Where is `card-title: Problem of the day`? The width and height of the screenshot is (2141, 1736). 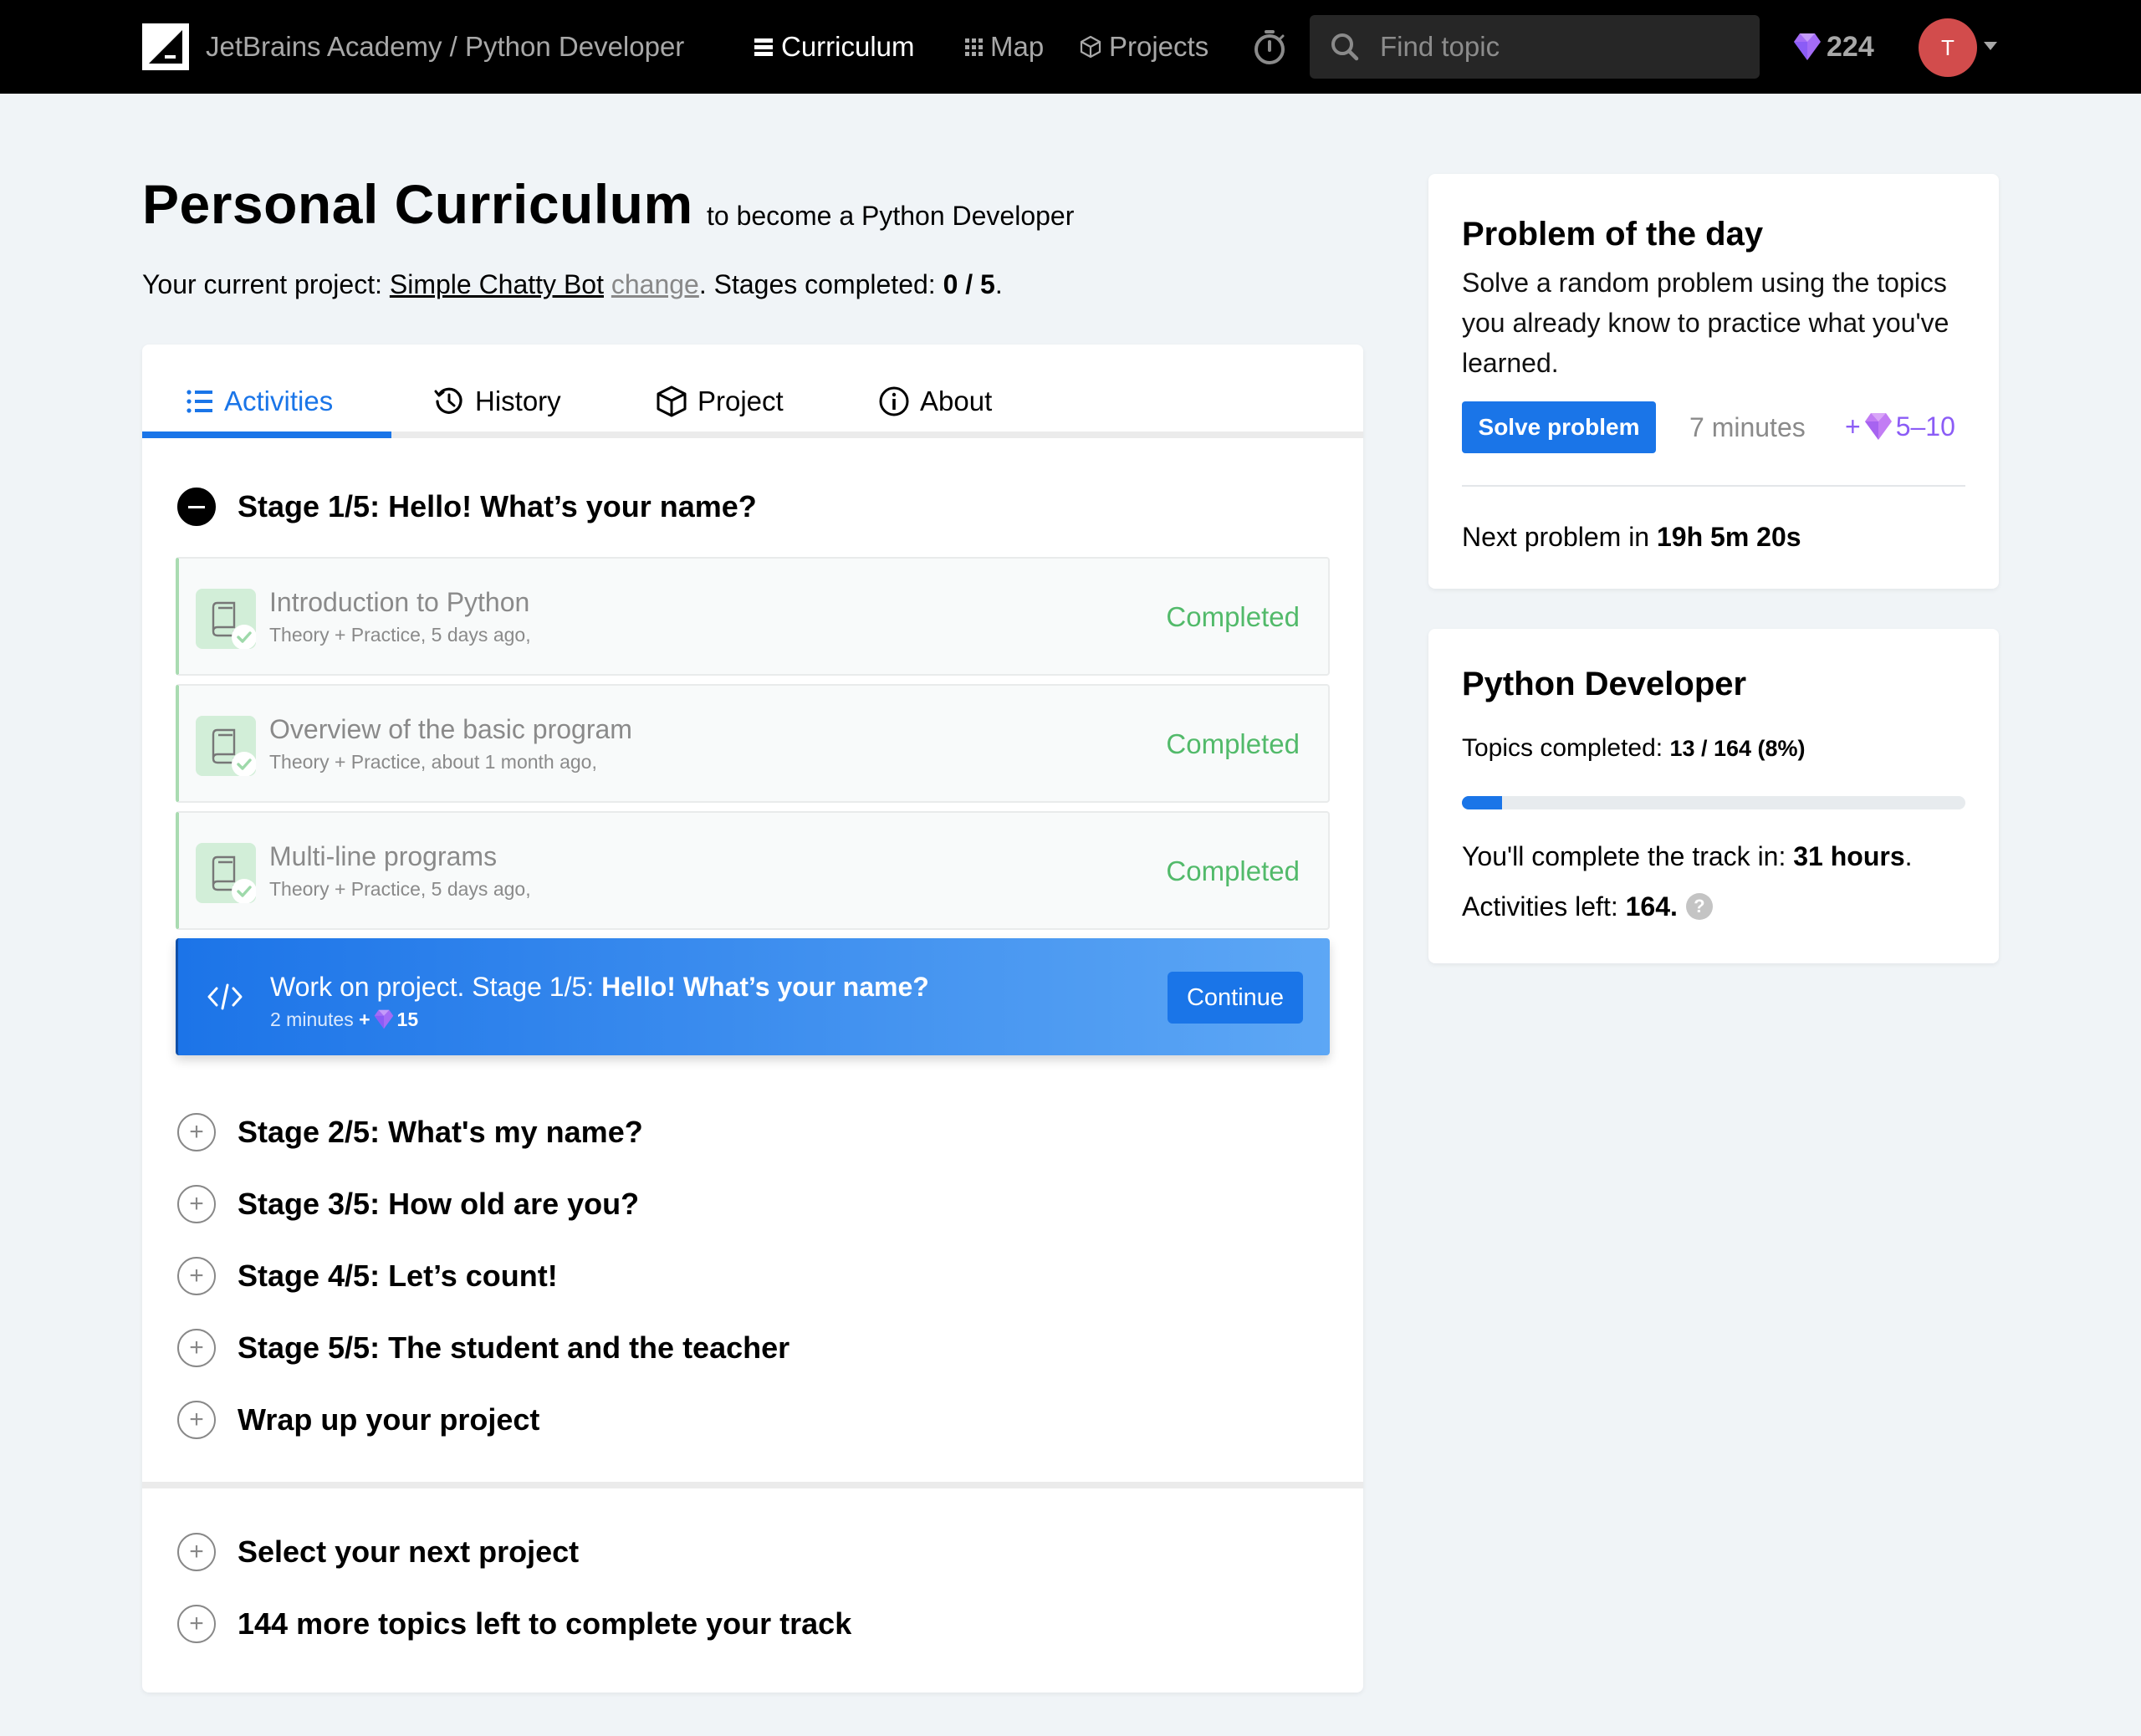
card-title: Problem of the day is located at coordinates (1613, 234).